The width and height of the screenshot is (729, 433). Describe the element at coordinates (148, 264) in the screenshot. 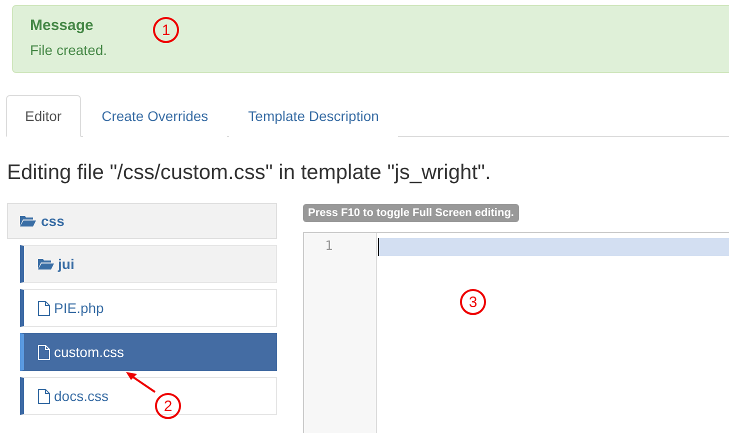

I see `tree-item: jui` at that location.